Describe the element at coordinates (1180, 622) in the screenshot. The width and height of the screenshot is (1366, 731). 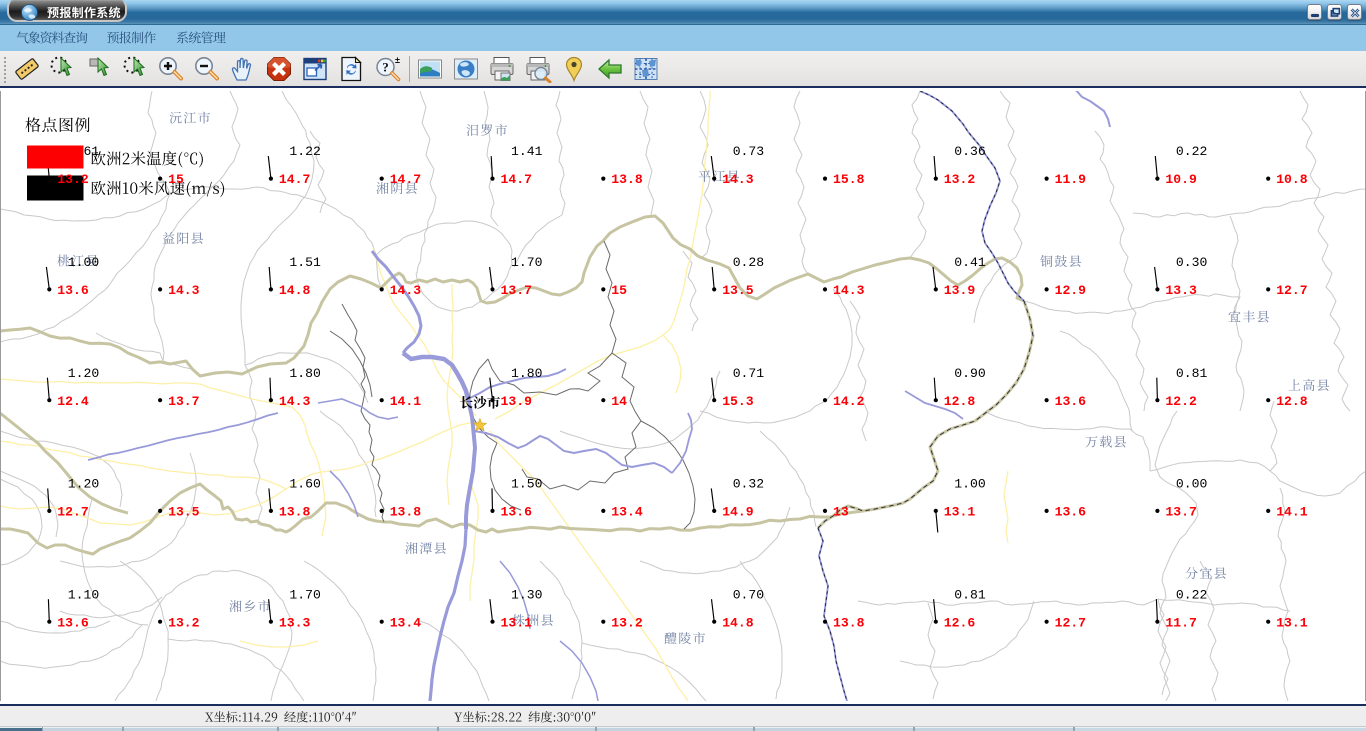
I see `svg-text: 11.7` at that location.